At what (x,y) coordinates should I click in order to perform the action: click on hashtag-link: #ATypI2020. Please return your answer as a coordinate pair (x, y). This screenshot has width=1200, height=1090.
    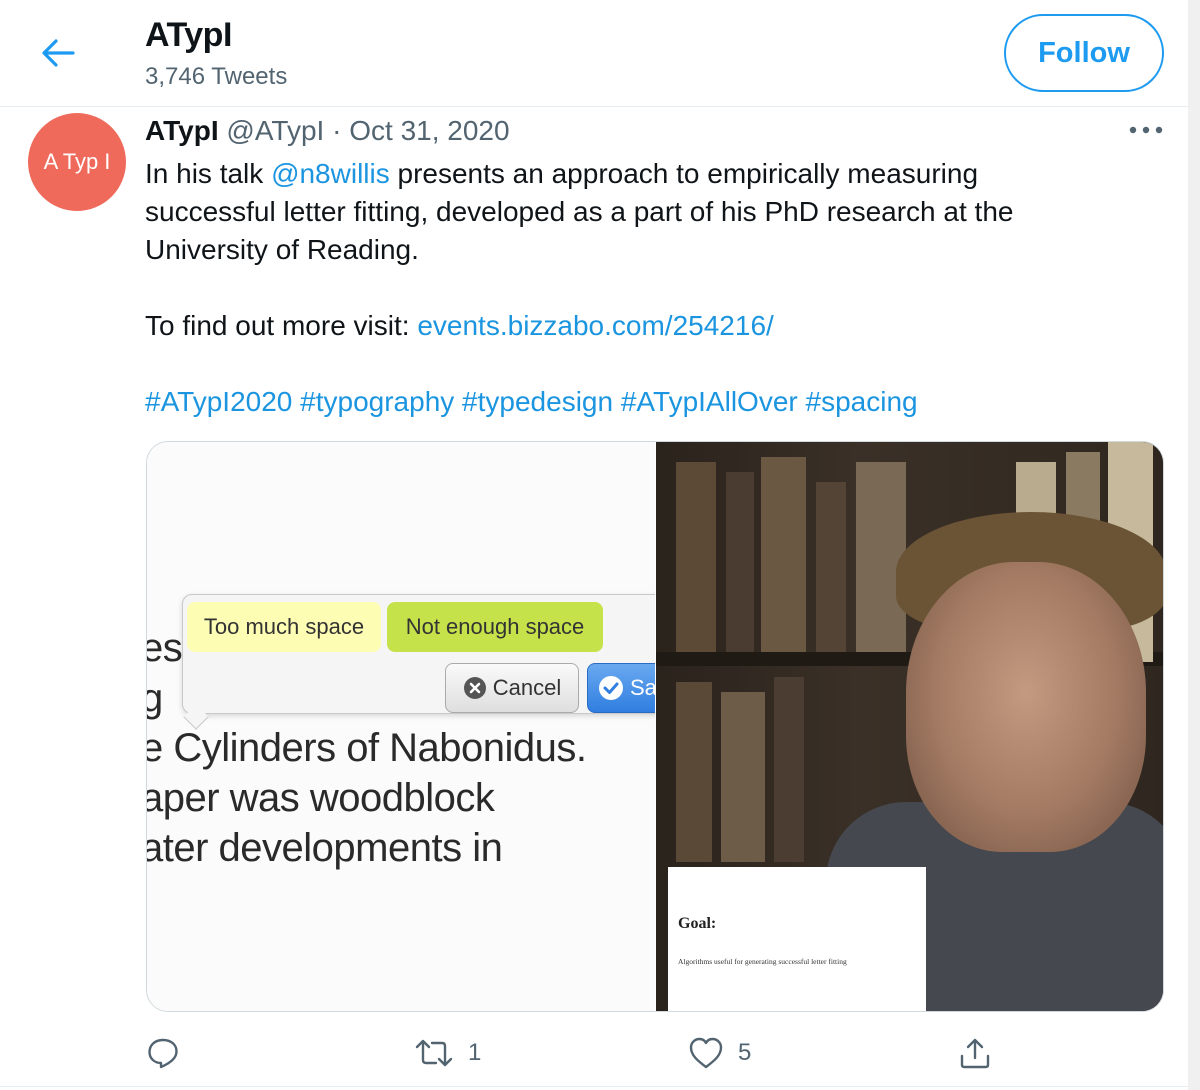
    Looking at the image, I should click on (218, 401).